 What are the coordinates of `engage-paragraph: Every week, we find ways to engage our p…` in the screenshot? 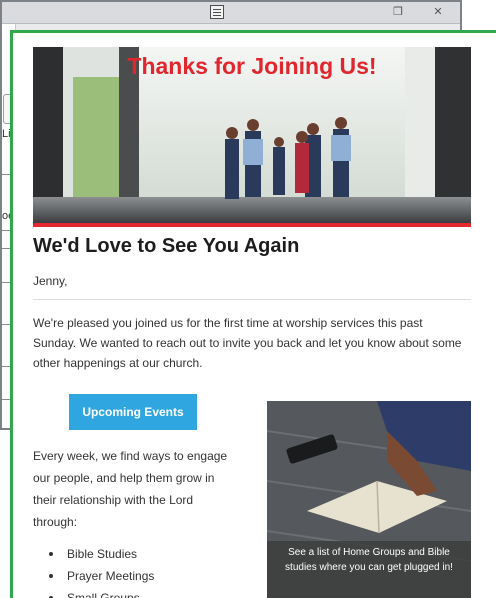 It's located at (130, 489).